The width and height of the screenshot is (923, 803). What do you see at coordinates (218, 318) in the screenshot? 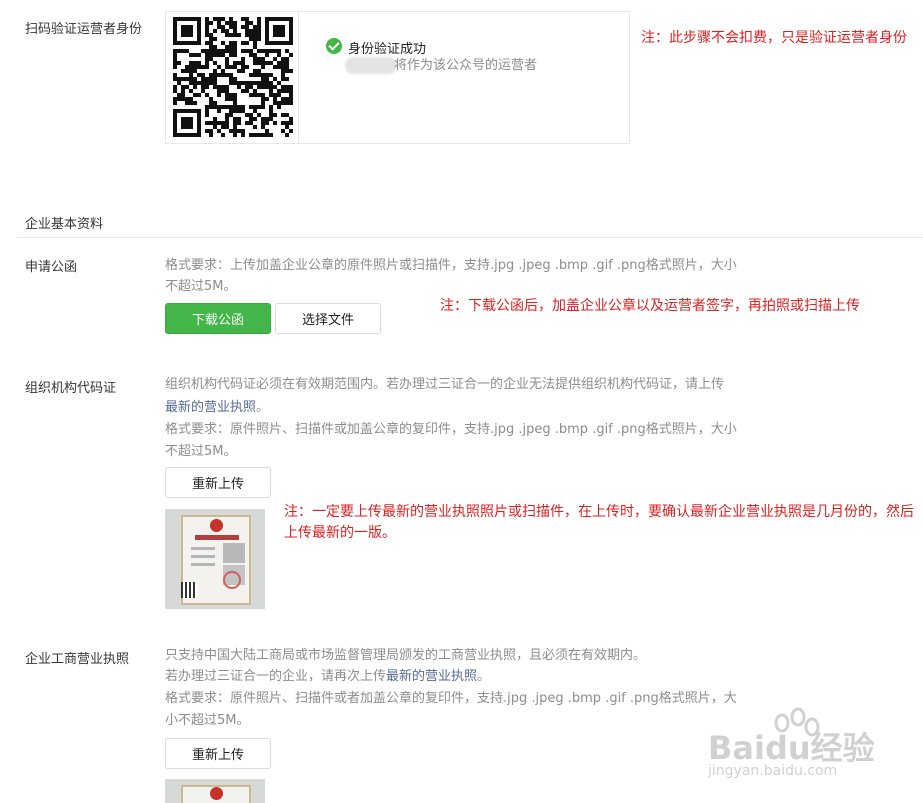
I see `download-letter-button: 下载公函` at bounding box center [218, 318].